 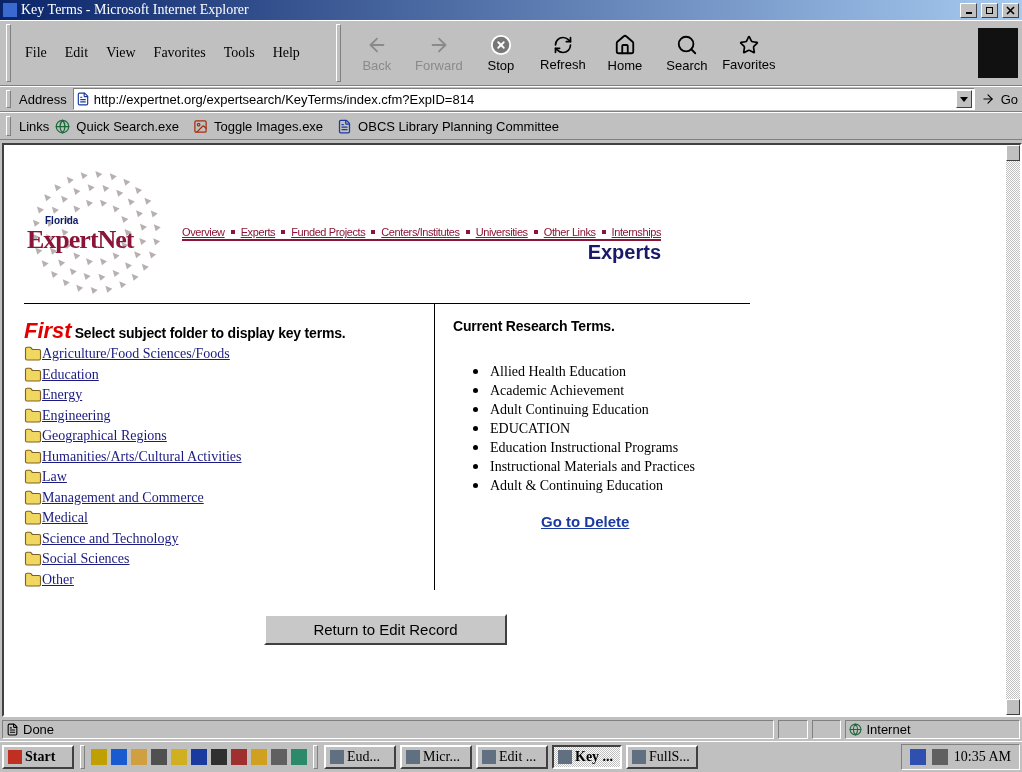 I want to click on status-text: Done, so click(x=39, y=729).